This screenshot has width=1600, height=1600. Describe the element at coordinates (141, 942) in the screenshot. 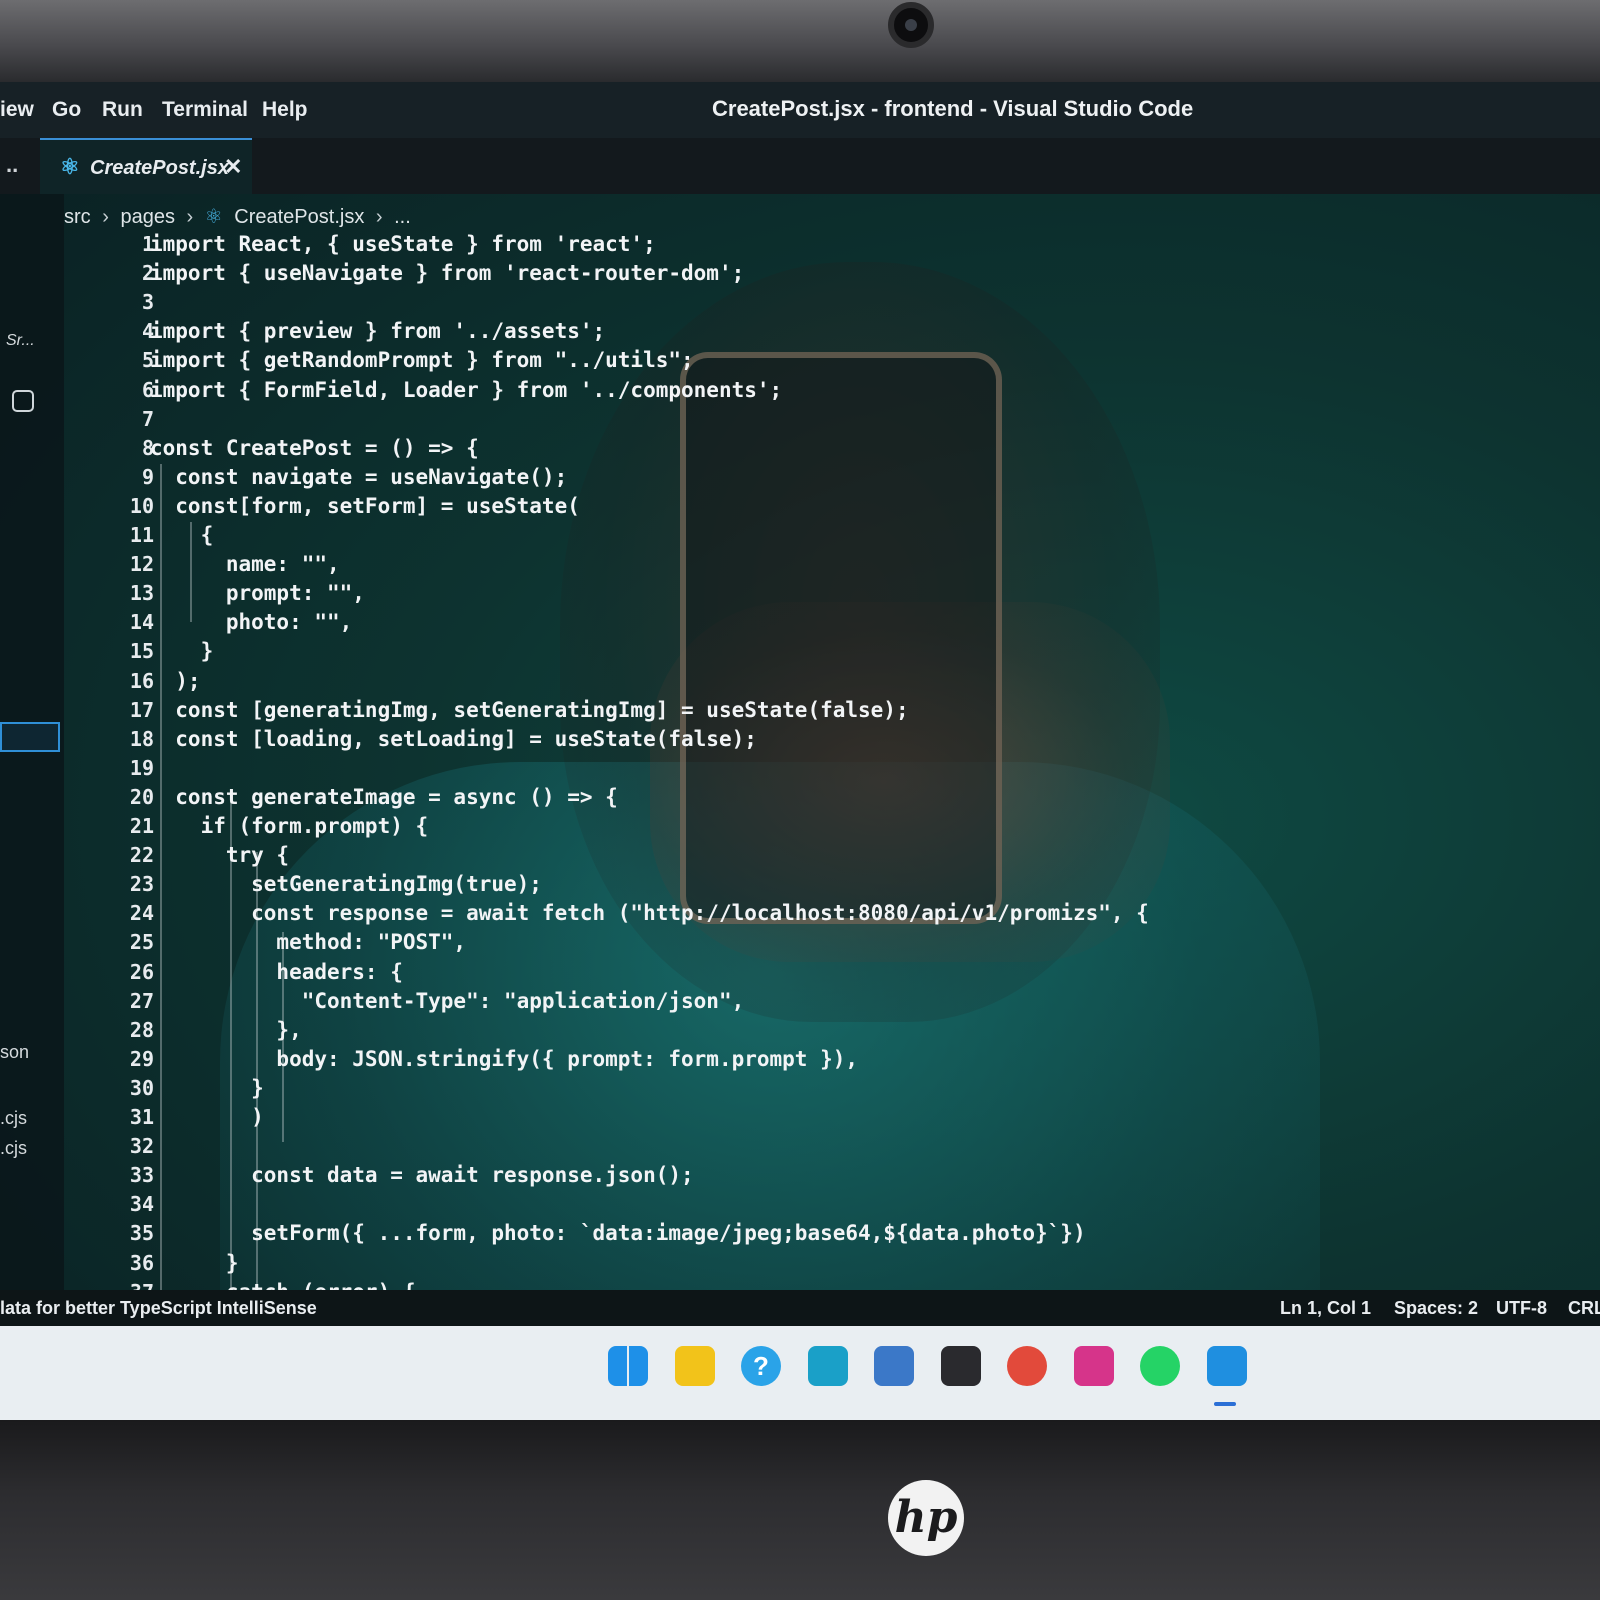

I see `line-number: 25` at that location.